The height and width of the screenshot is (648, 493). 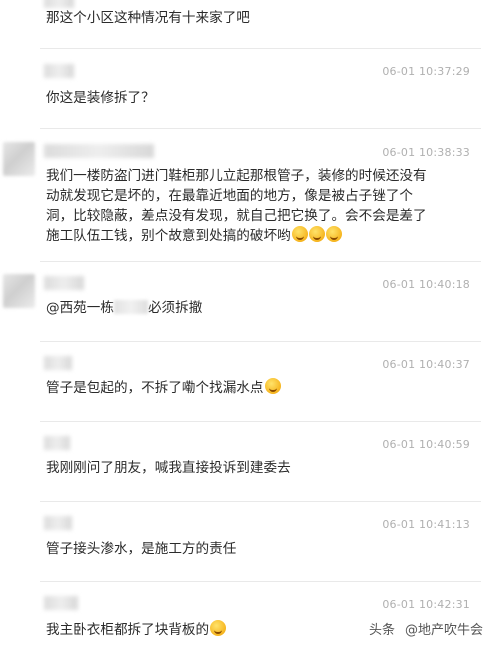 I want to click on comment-text-line: 洞，比较隐蔽，差点没有发现，就自己把它换了。会不会是差了, so click(x=236, y=216).